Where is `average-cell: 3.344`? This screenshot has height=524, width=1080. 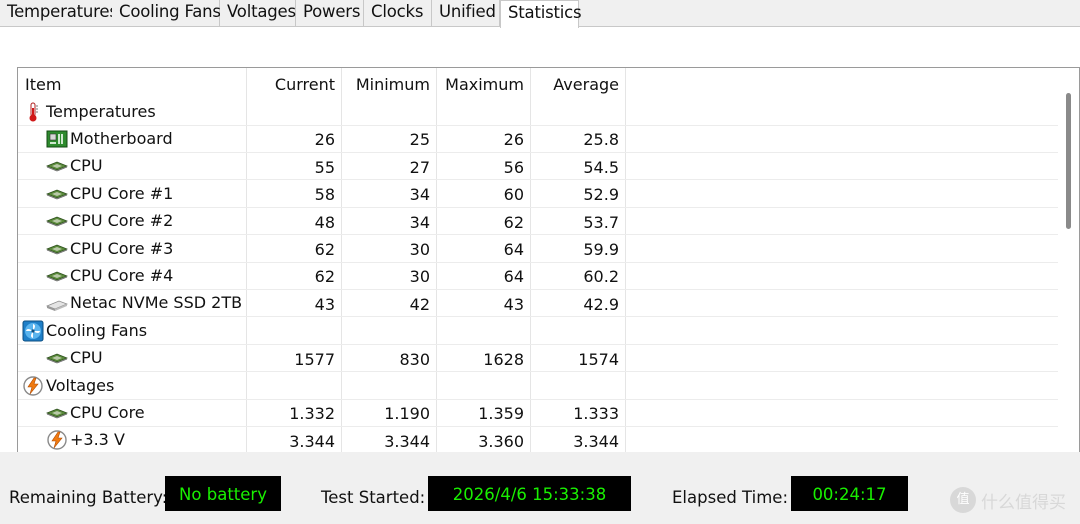
average-cell: 3.344 is located at coordinates (596, 441).